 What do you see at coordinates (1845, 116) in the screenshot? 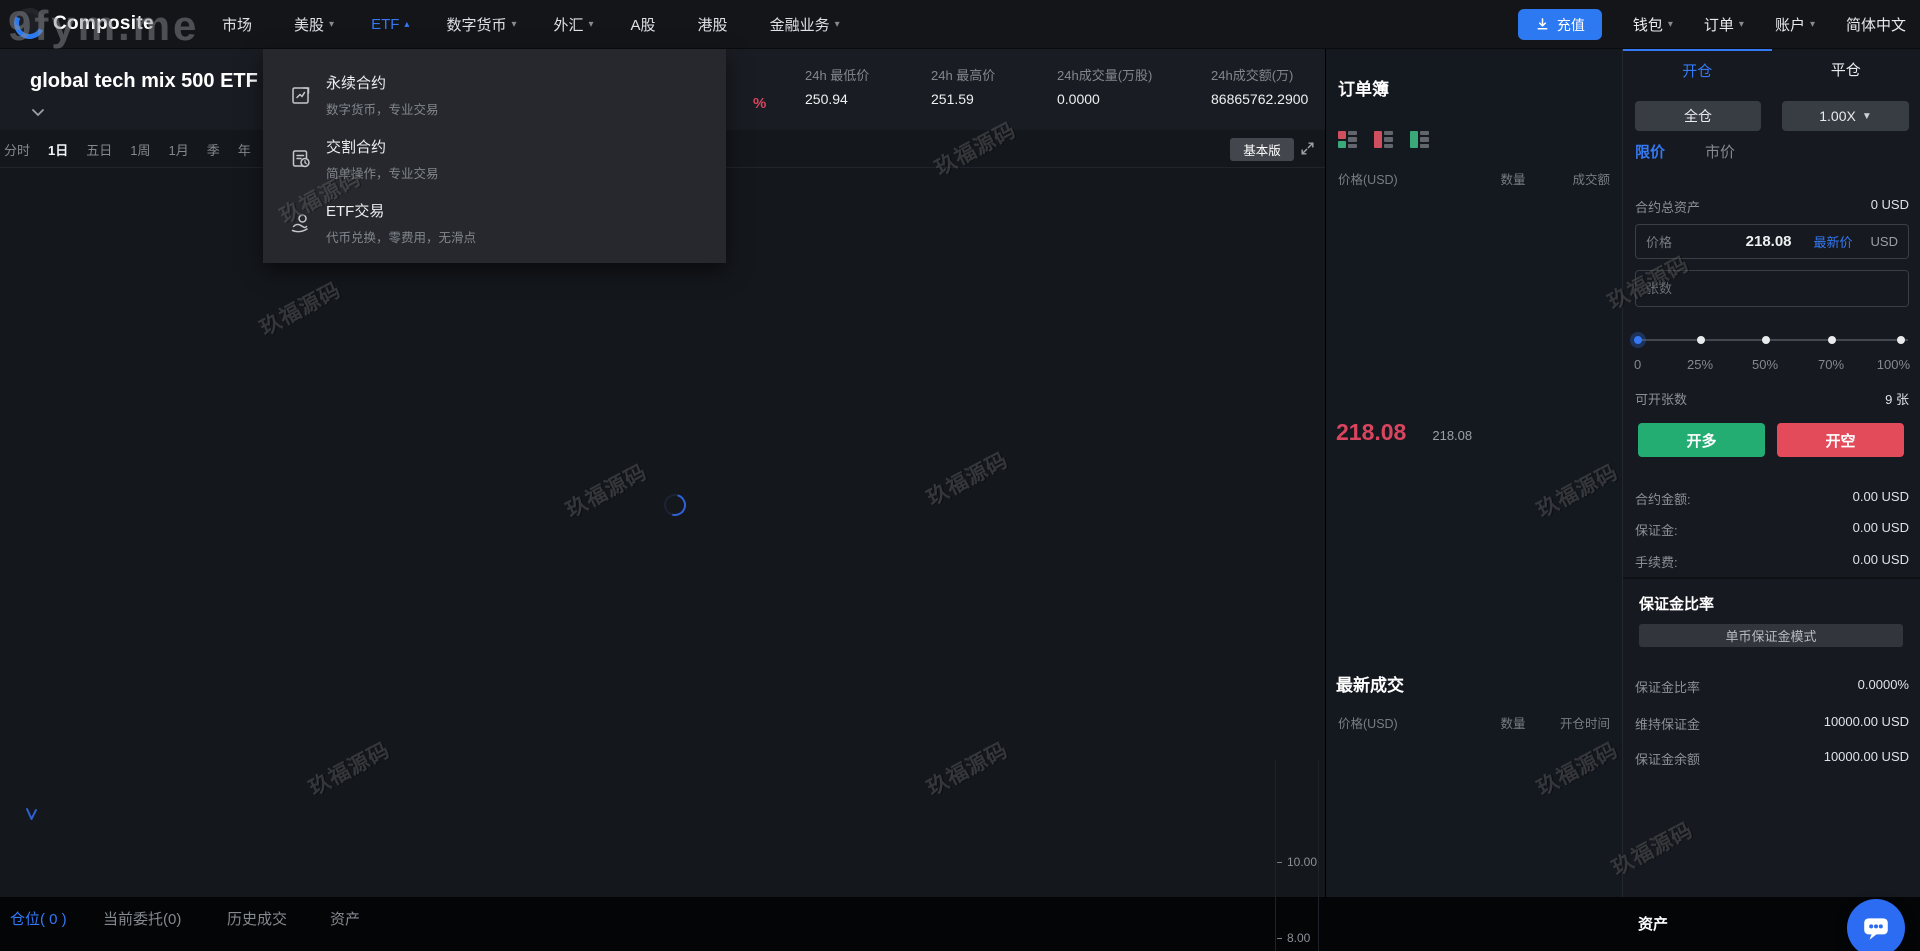
I see `leverage-selector: 1.00X ▼` at bounding box center [1845, 116].